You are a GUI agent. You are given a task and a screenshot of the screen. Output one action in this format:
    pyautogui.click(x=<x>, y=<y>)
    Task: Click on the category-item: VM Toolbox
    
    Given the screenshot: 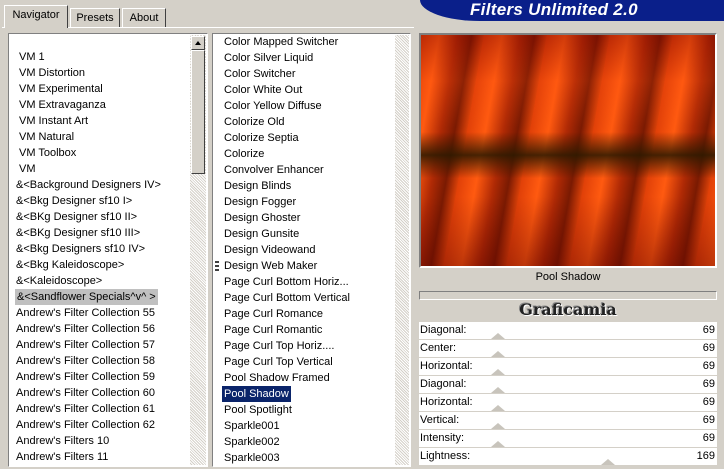 What is the action you would take?
    pyautogui.click(x=47, y=153)
    